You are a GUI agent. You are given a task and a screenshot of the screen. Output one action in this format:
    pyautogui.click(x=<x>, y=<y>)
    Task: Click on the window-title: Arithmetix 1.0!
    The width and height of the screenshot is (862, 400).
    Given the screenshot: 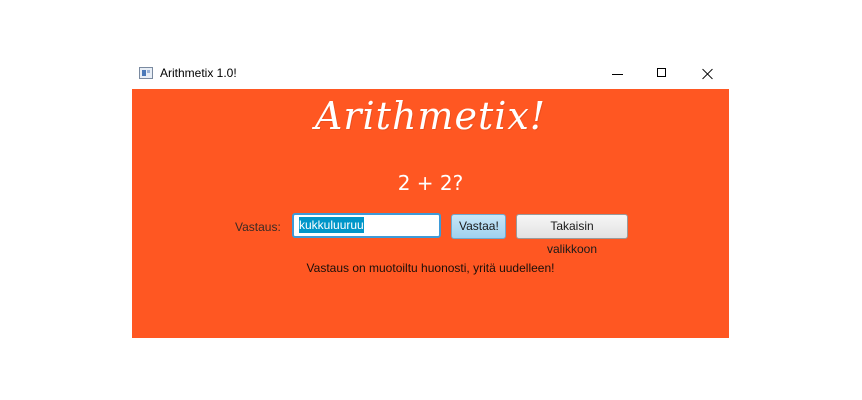 What is the action you would take?
    pyautogui.click(x=198, y=73)
    